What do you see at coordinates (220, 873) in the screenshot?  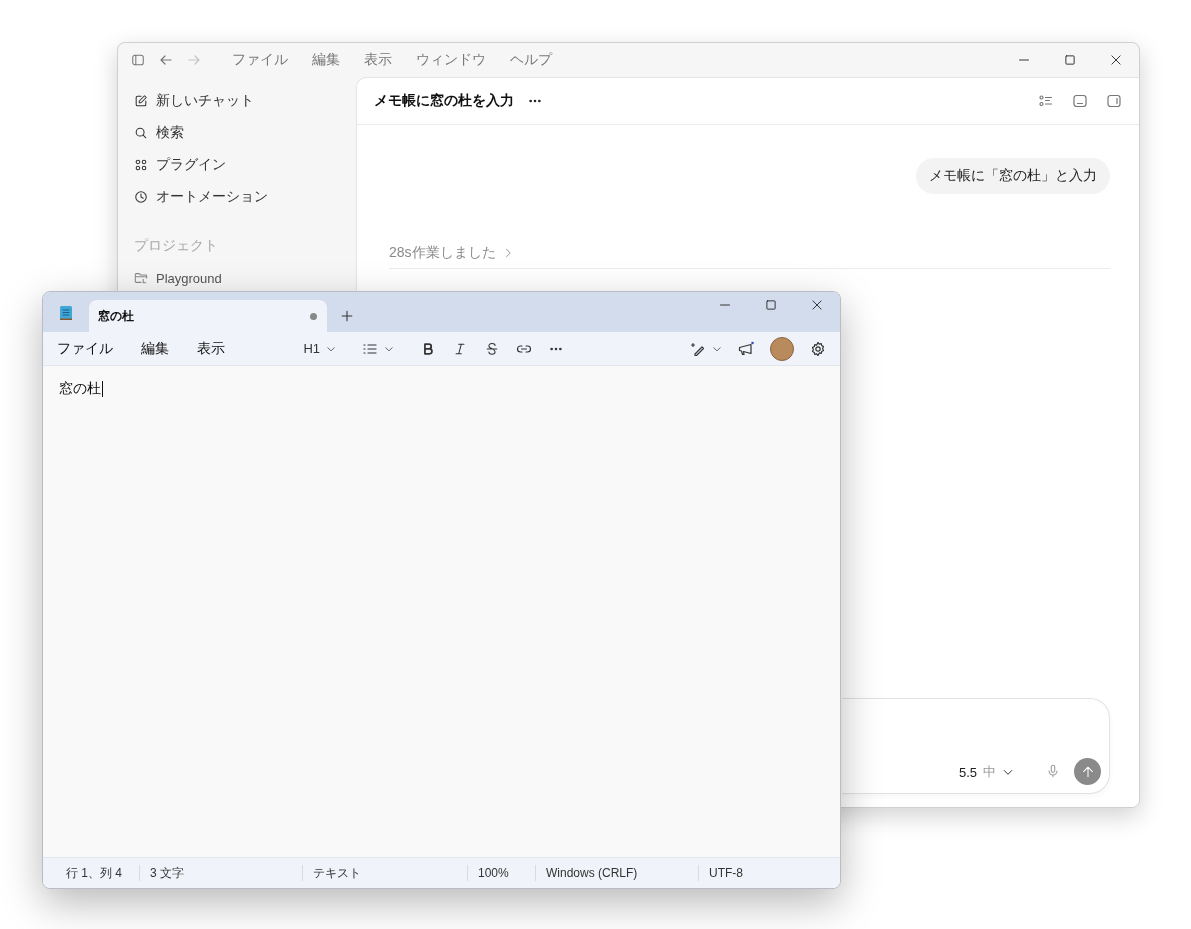 I see `status-item: 3 文字` at bounding box center [220, 873].